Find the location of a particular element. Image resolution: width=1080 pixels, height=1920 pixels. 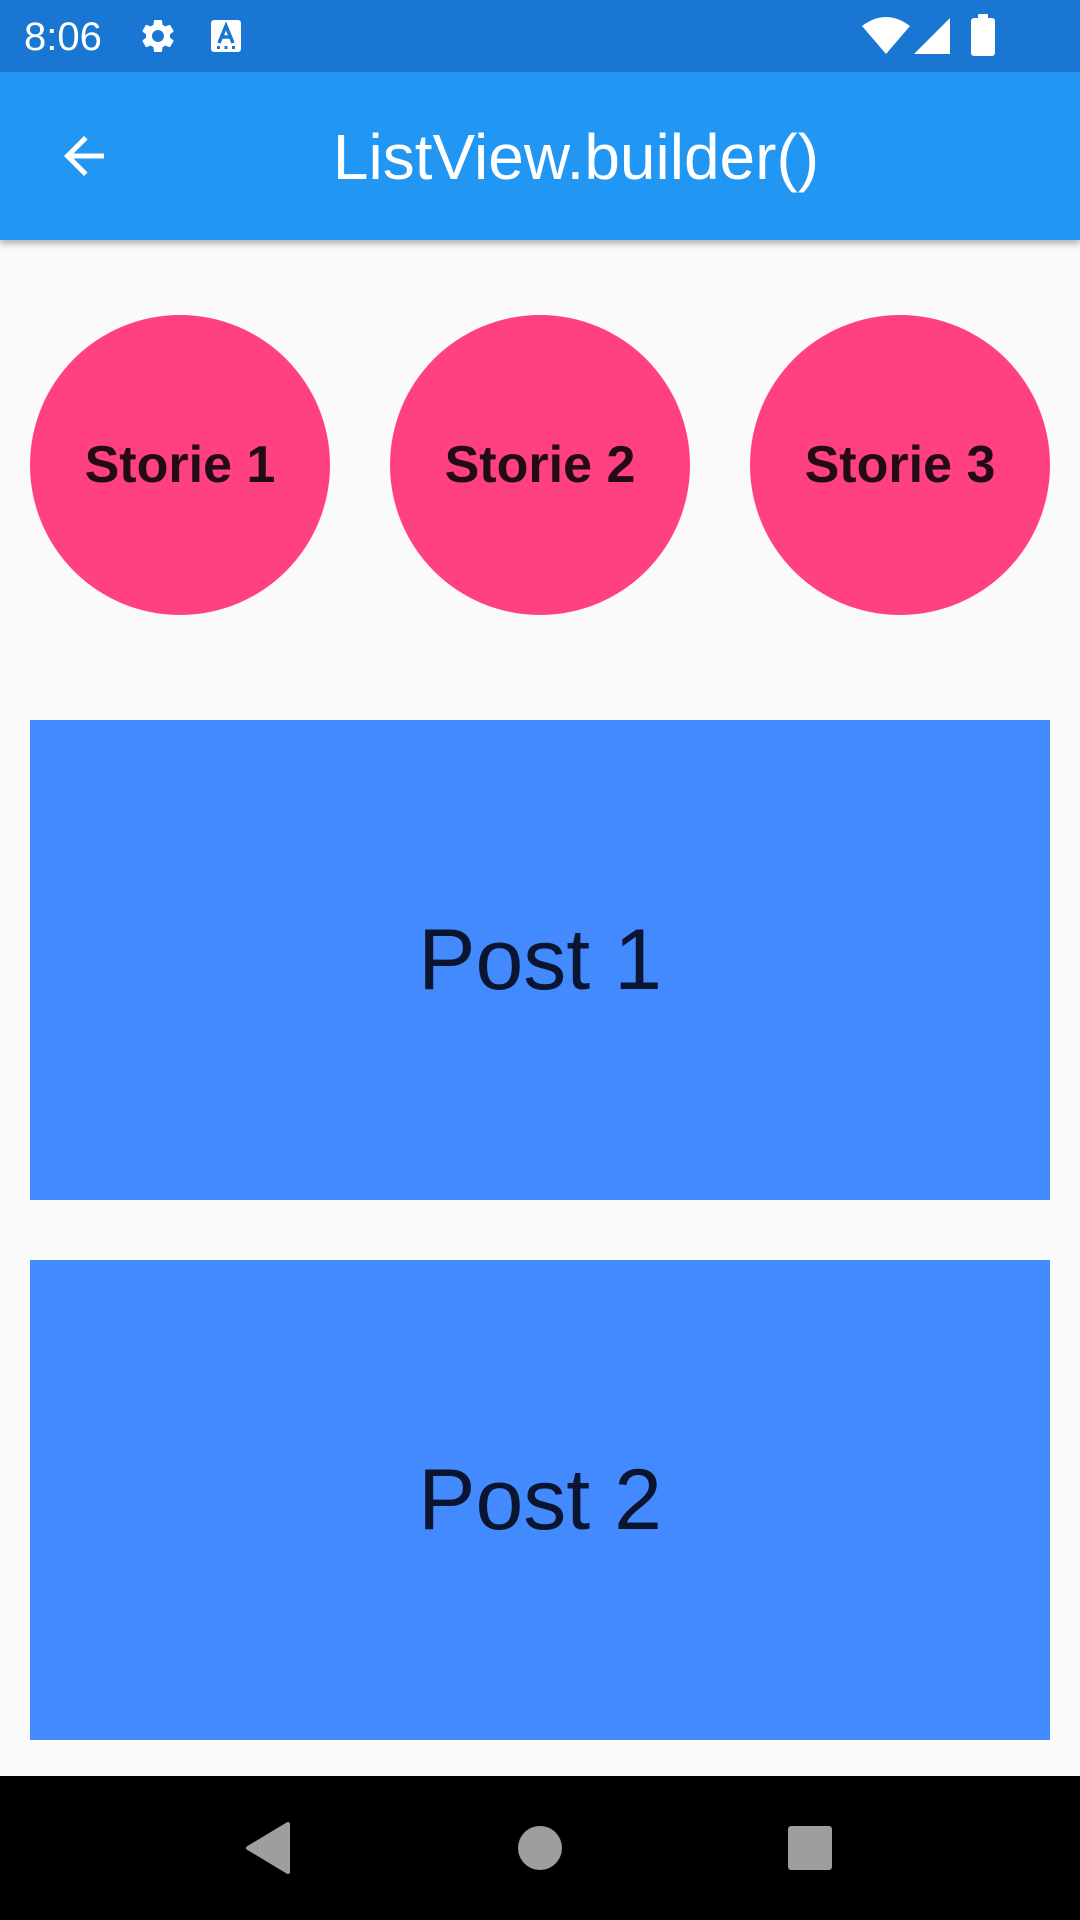

post-label: Post 1 is located at coordinates (540, 959).